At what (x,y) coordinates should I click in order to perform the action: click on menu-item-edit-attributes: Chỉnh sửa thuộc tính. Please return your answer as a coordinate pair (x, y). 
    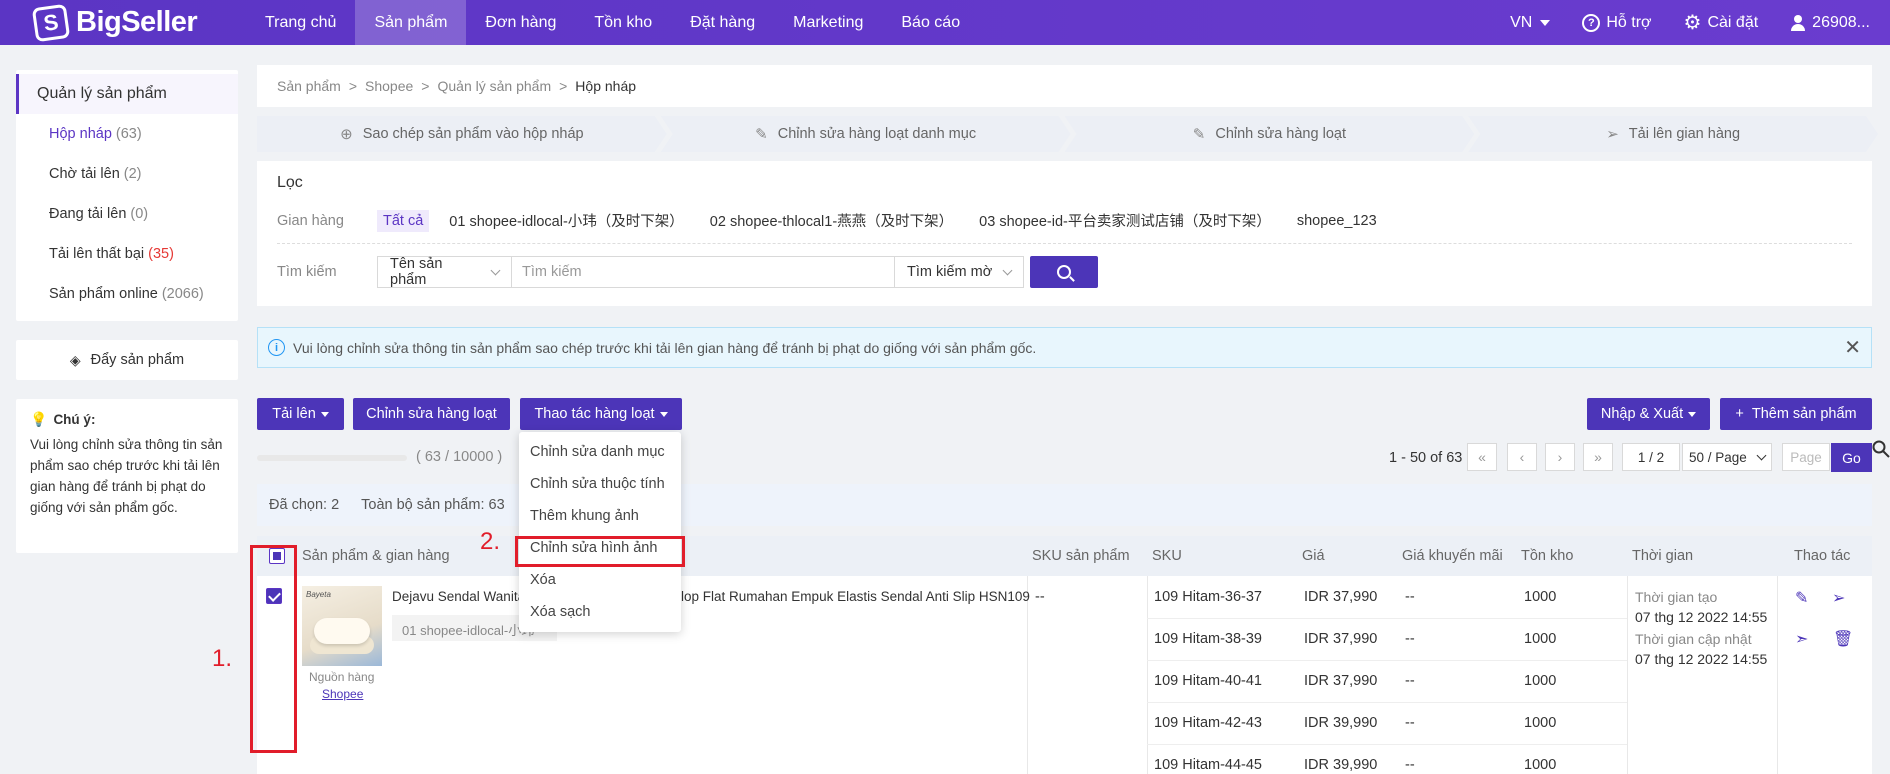
    Looking at the image, I should click on (600, 484).